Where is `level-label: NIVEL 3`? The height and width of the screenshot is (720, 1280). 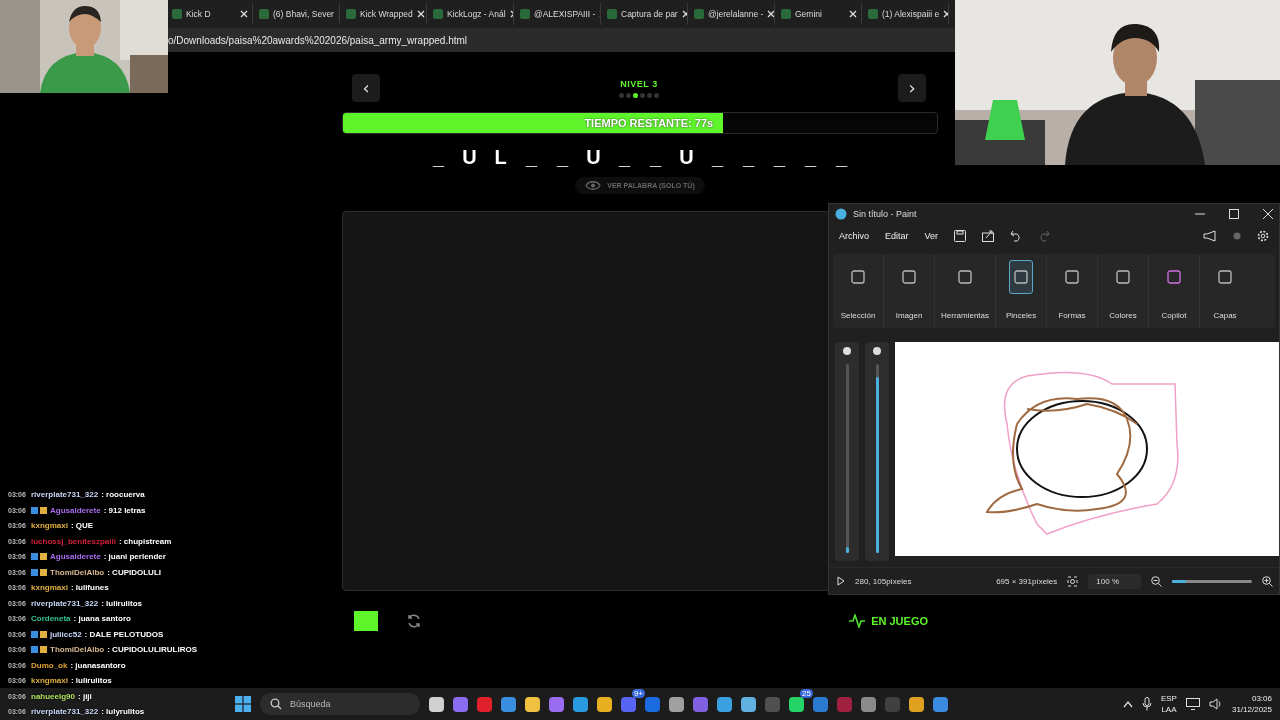 level-label: NIVEL 3 is located at coordinates (639, 83).